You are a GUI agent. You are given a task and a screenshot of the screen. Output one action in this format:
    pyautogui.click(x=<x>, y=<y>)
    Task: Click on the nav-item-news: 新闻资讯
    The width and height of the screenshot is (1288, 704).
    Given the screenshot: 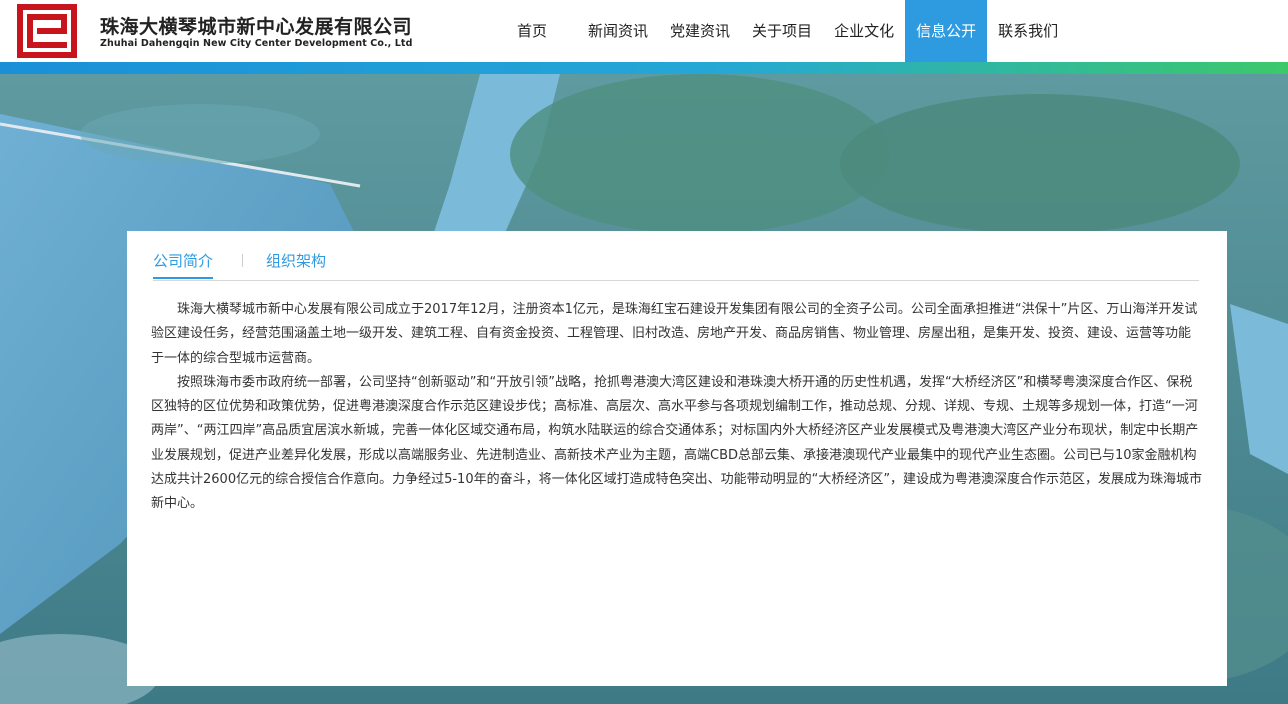 What is the action you would take?
    pyautogui.click(x=618, y=31)
    